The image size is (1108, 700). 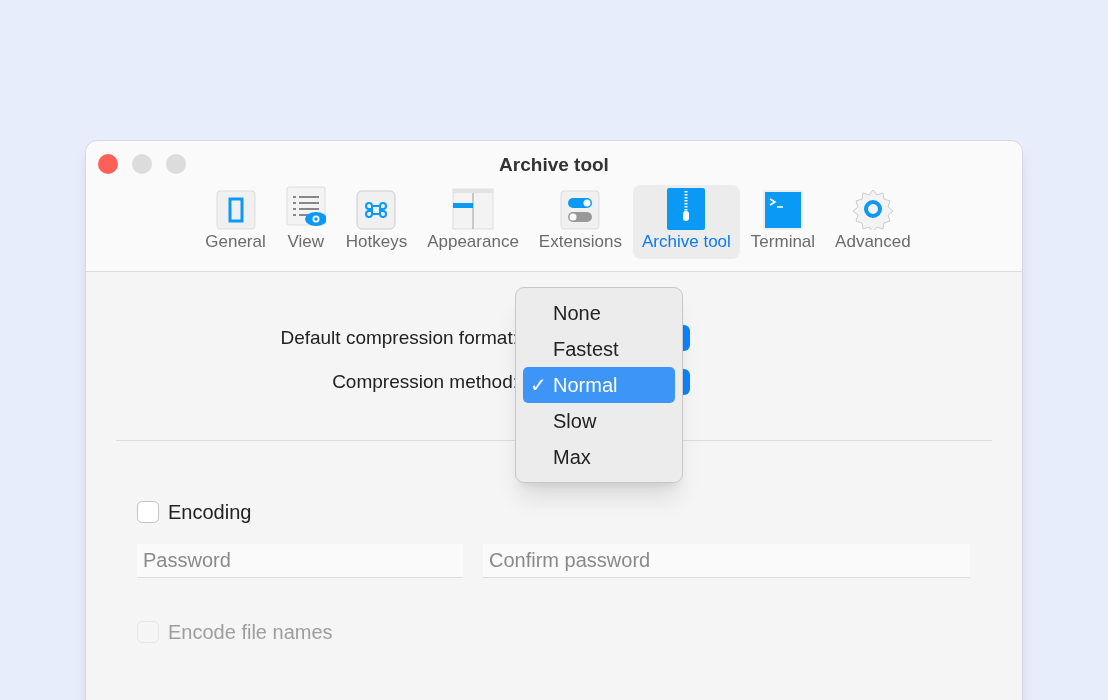 What do you see at coordinates (726, 561) in the screenshot?
I see `text-field: Confirm password` at bounding box center [726, 561].